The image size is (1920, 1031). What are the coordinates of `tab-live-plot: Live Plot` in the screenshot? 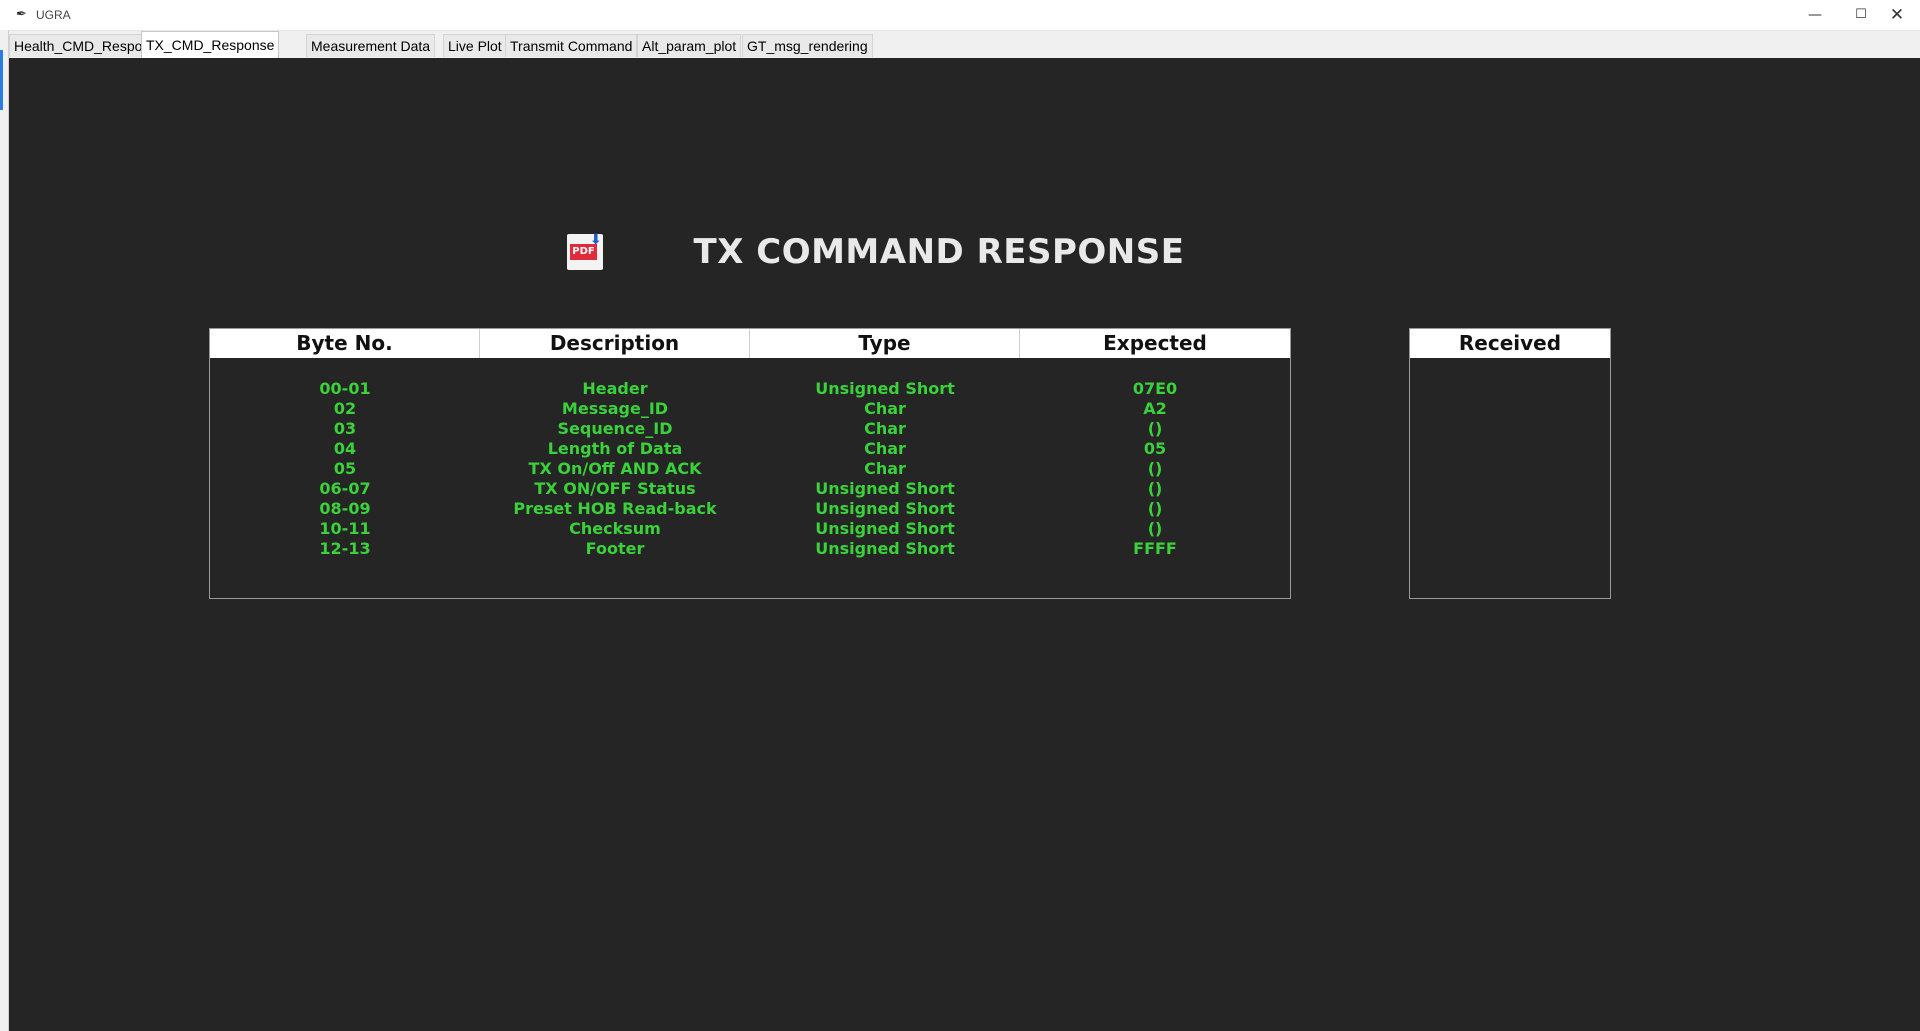 It's located at (475, 45).